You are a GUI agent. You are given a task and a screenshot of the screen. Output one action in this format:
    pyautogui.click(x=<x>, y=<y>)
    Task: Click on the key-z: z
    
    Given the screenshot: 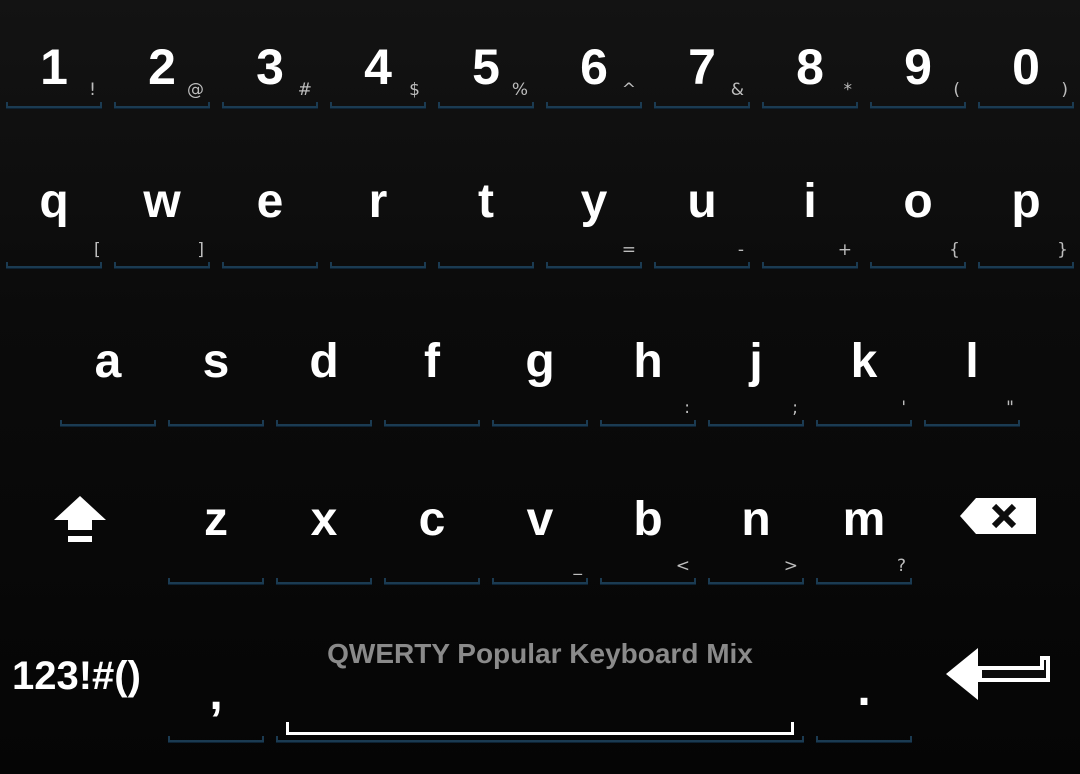 What is the action you would take?
    pyautogui.click(x=216, y=530)
    